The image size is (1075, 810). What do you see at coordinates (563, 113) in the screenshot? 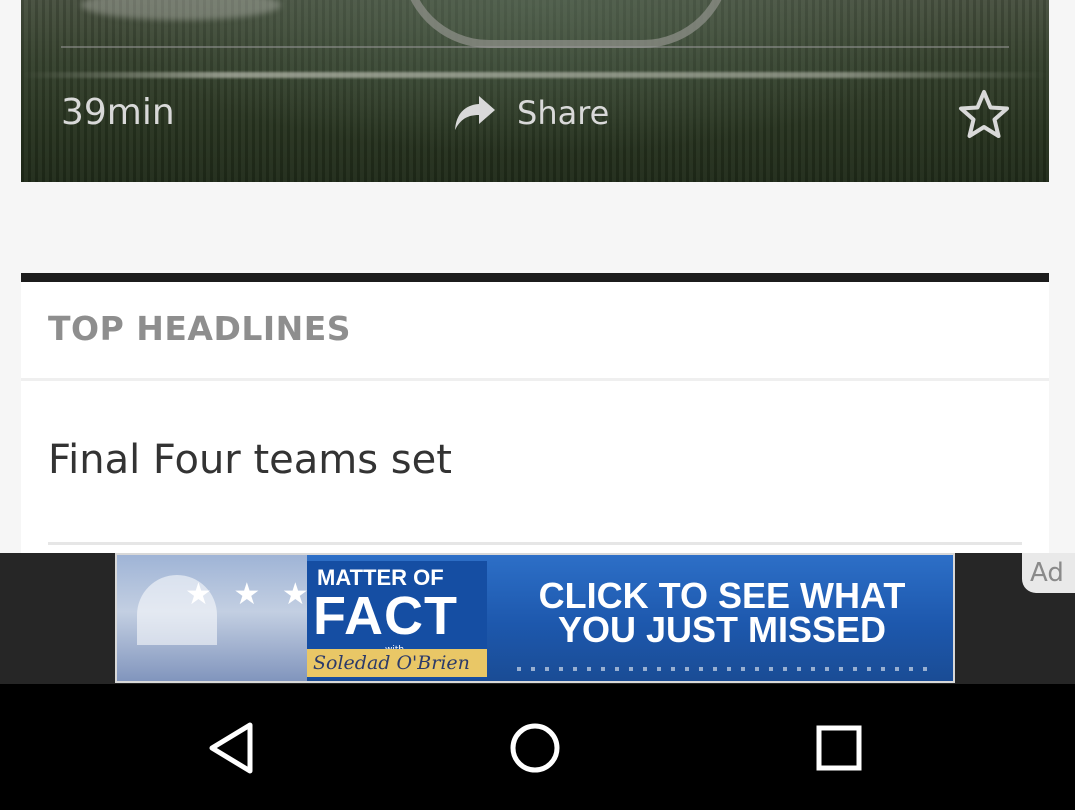
I see `share-label: Share` at bounding box center [563, 113].